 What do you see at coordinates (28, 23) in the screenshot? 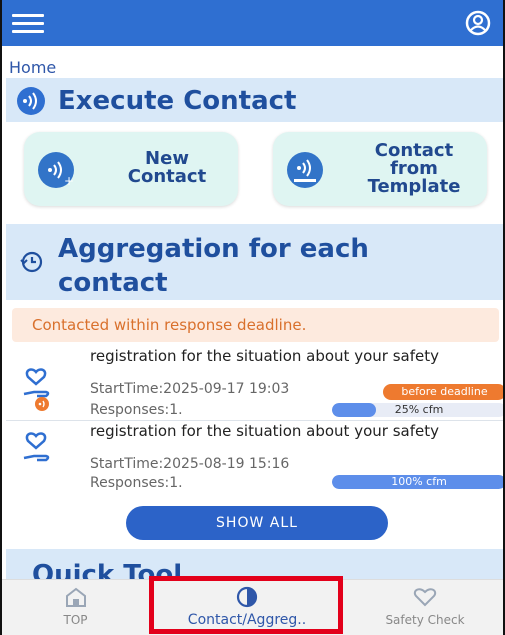
I see `hamburger-icon` at bounding box center [28, 23].